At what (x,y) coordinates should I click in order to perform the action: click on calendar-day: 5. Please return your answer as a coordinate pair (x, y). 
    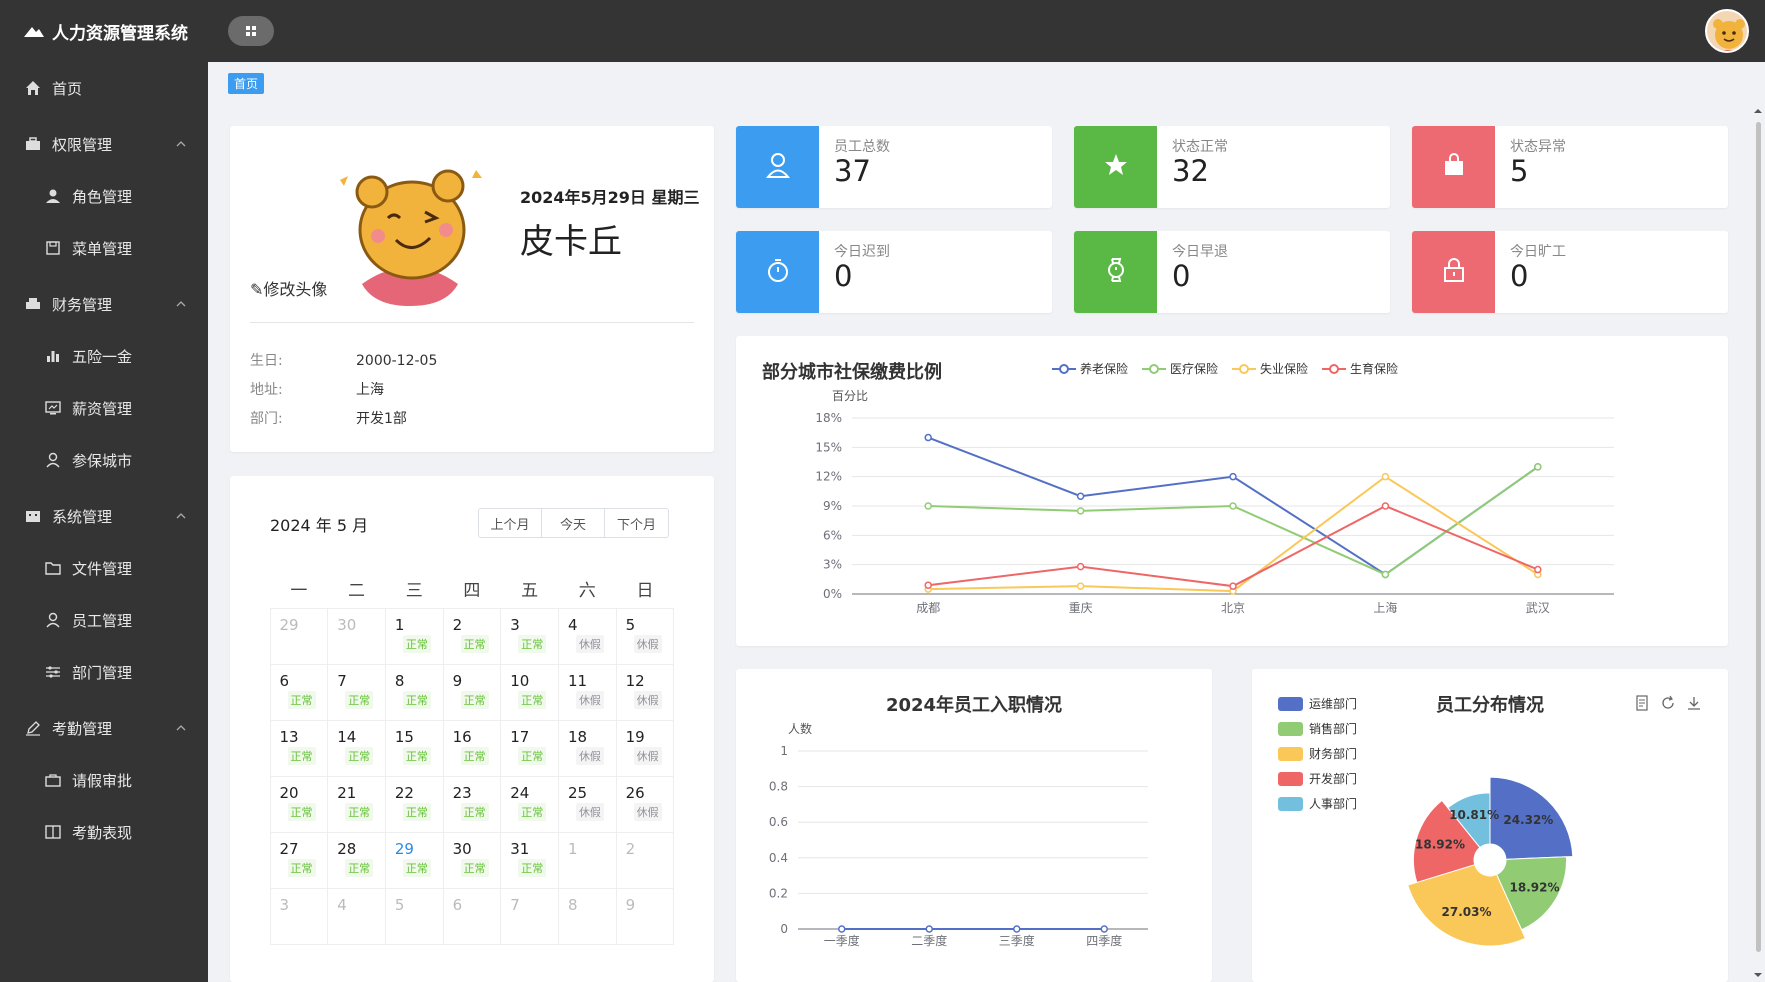
    Looking at the image, I should click on (414, 916).